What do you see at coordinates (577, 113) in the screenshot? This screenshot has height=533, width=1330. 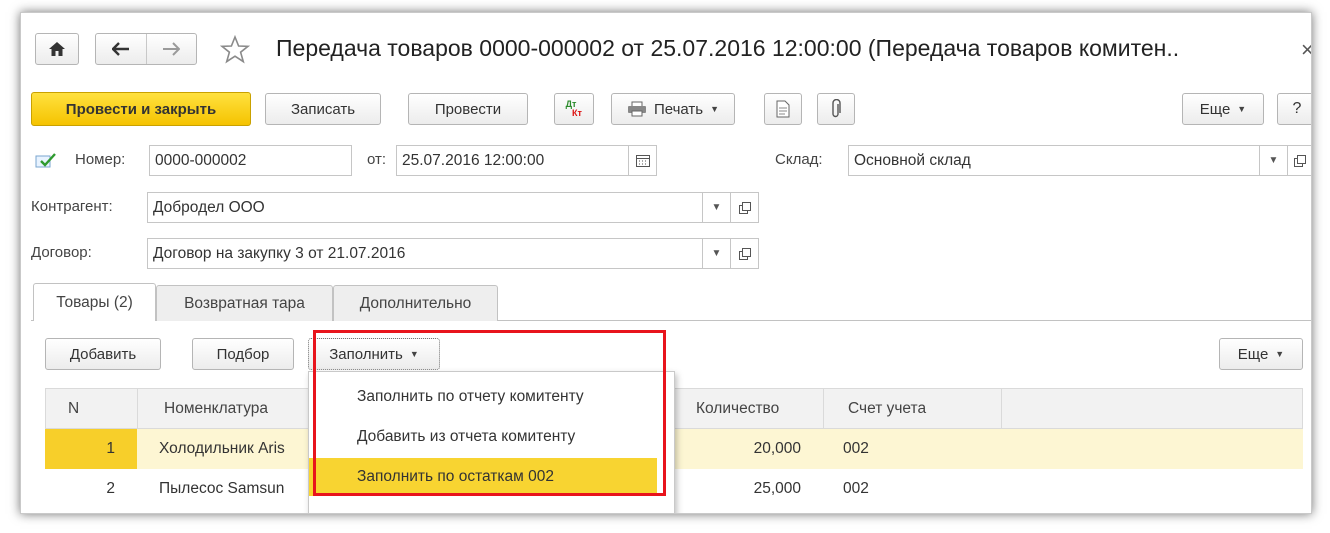 I see `kt-label: Кт` at bounding box center [577, 113].